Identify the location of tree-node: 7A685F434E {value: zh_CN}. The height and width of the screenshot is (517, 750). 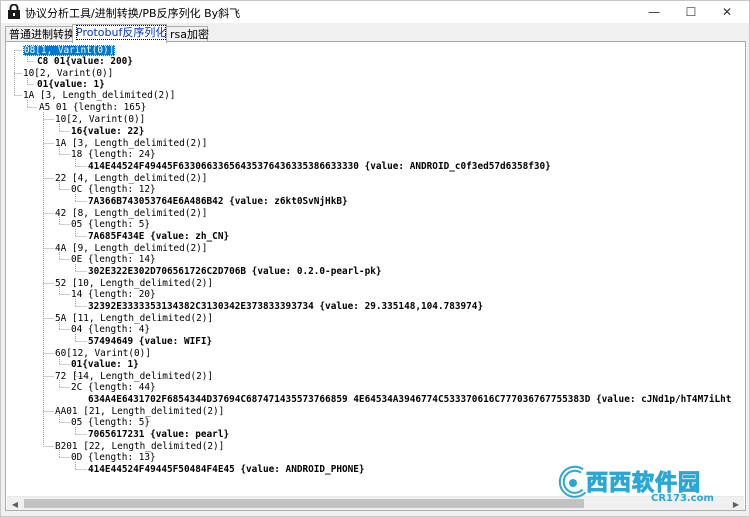
(158, 236).